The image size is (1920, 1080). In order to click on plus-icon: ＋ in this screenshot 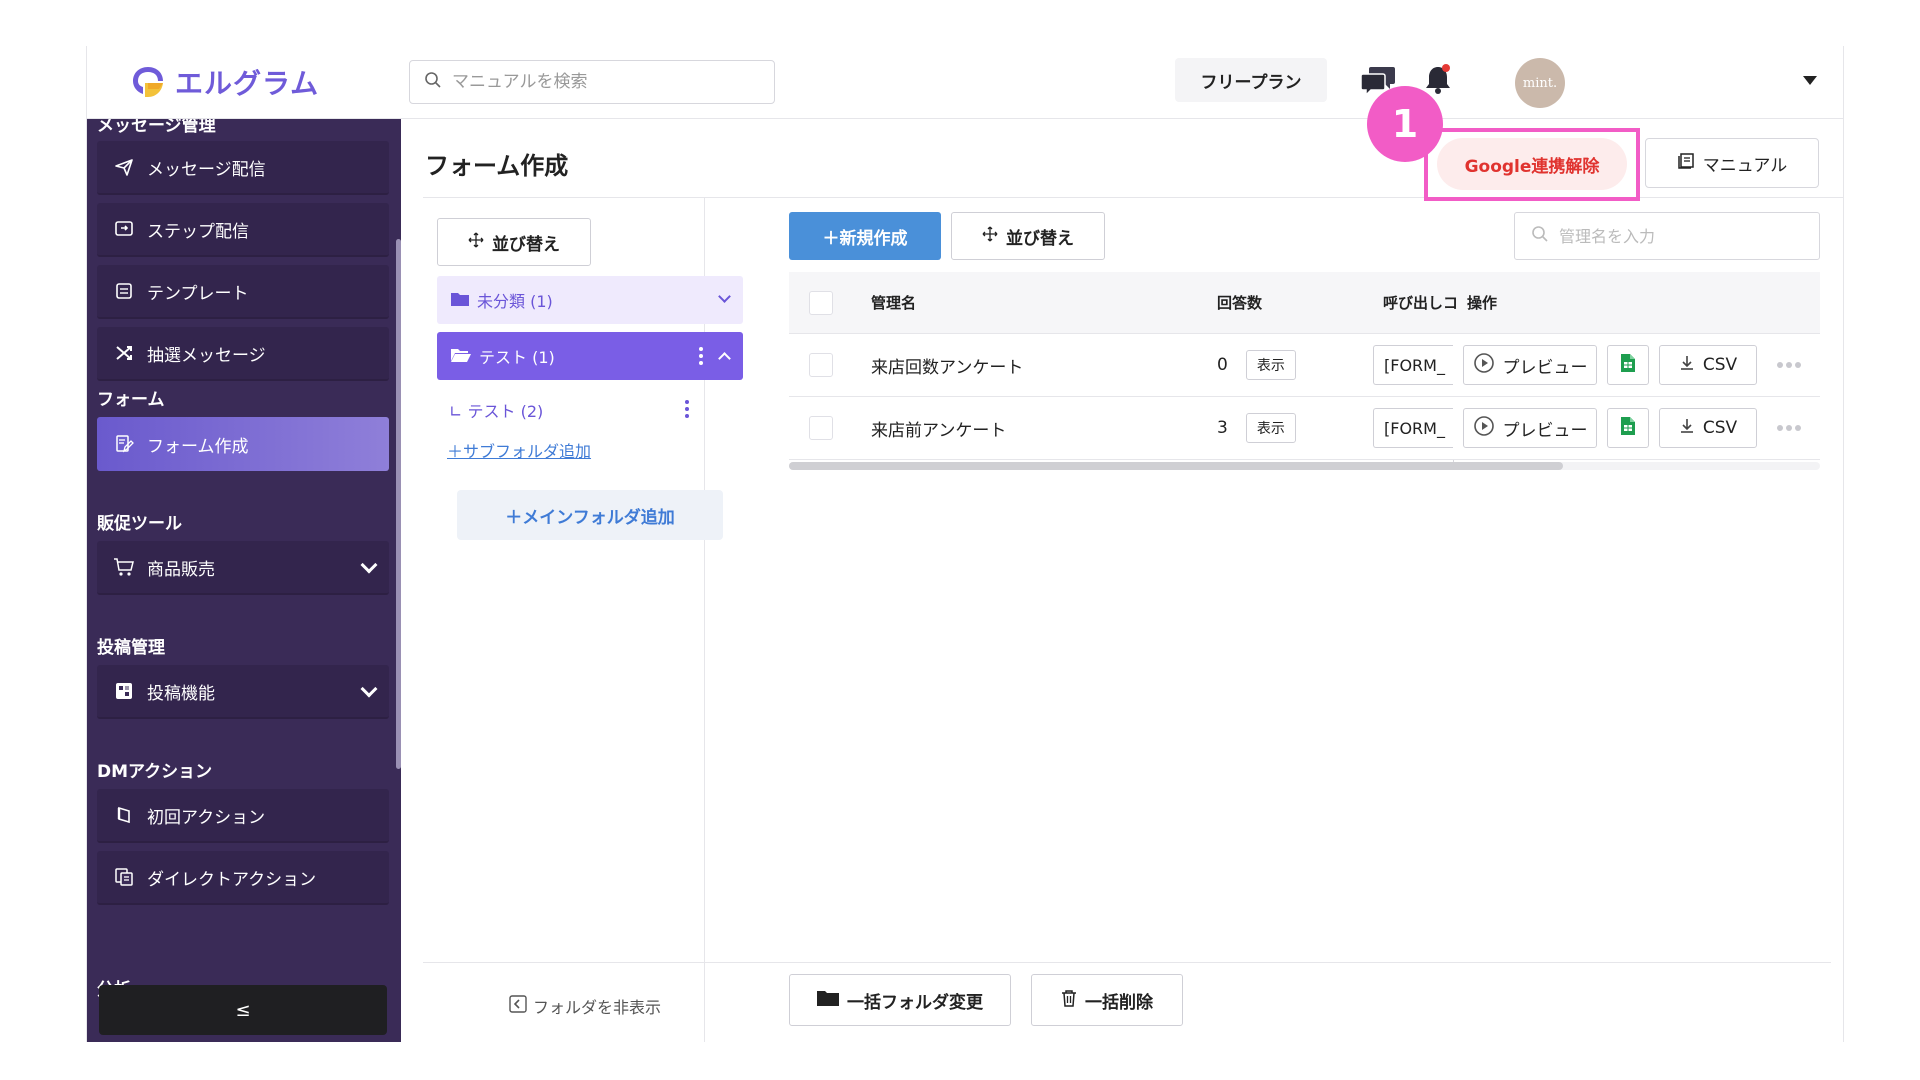, I will do `click(514, 517)`.